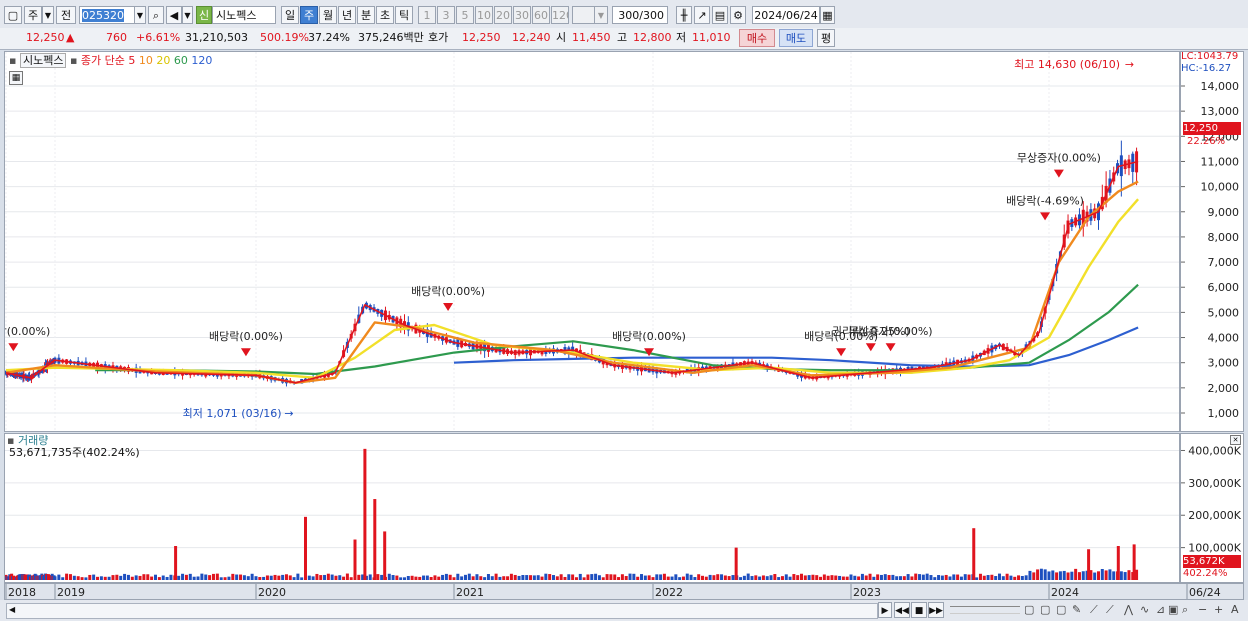  Describe the element at coordinates (1214, 515) in the screenshot. I see `y-tick-label: 200,000K` at that location.